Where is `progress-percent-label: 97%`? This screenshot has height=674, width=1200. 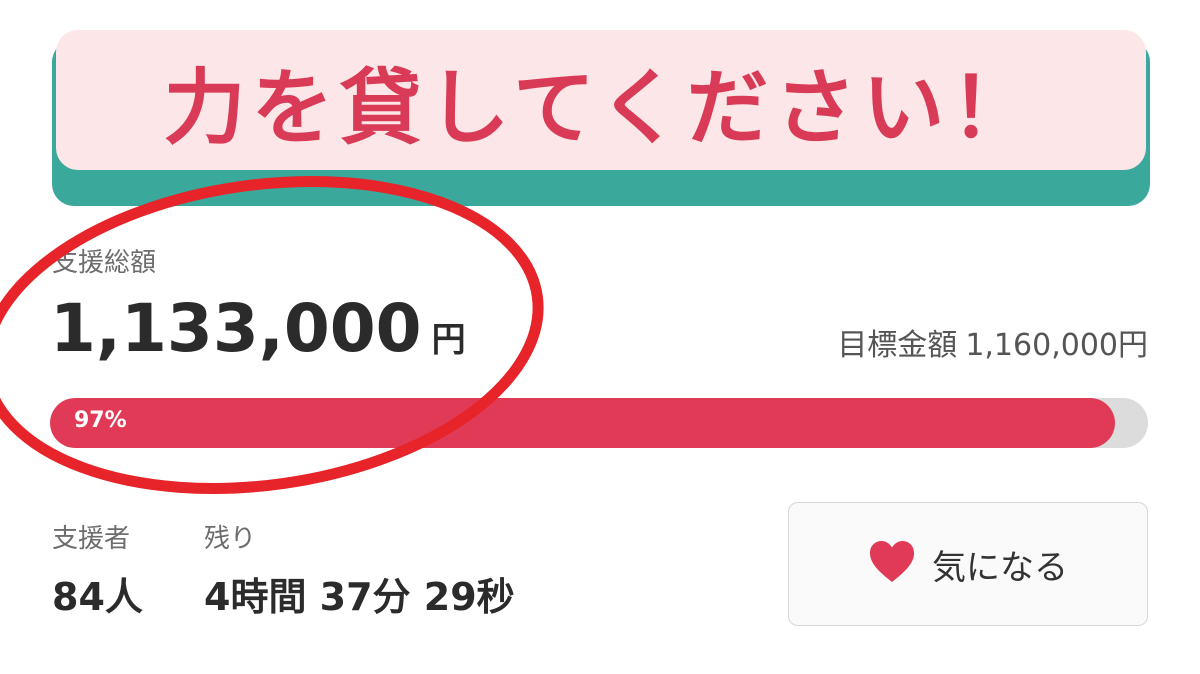 progress-percent-label: 97% is located at coordinates (100, 420).